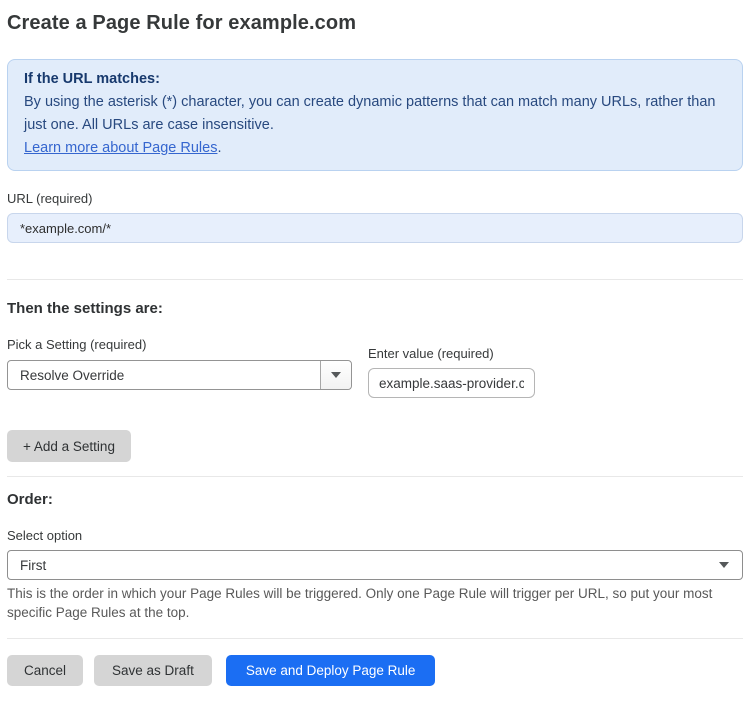 The width and height of the screenshot is (750, 703). I want to click on page-title: Create a Page Rule for example.com, so click(182, 23).